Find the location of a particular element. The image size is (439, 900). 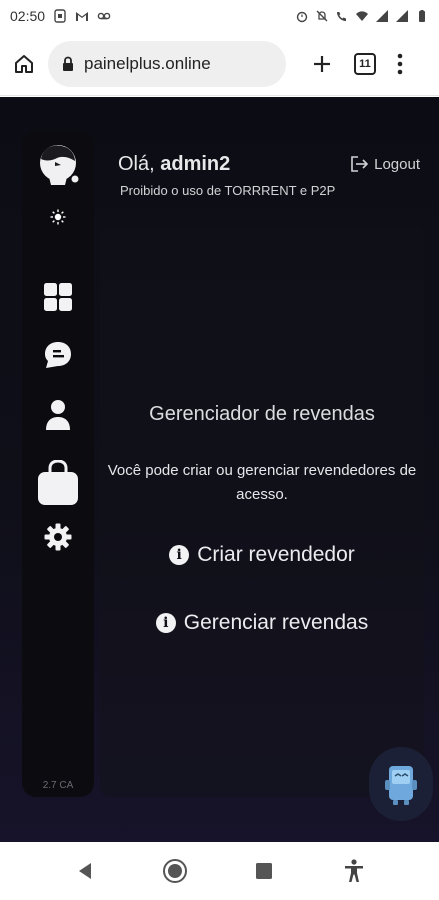

bag-icon is located at coordinates (58, 482).